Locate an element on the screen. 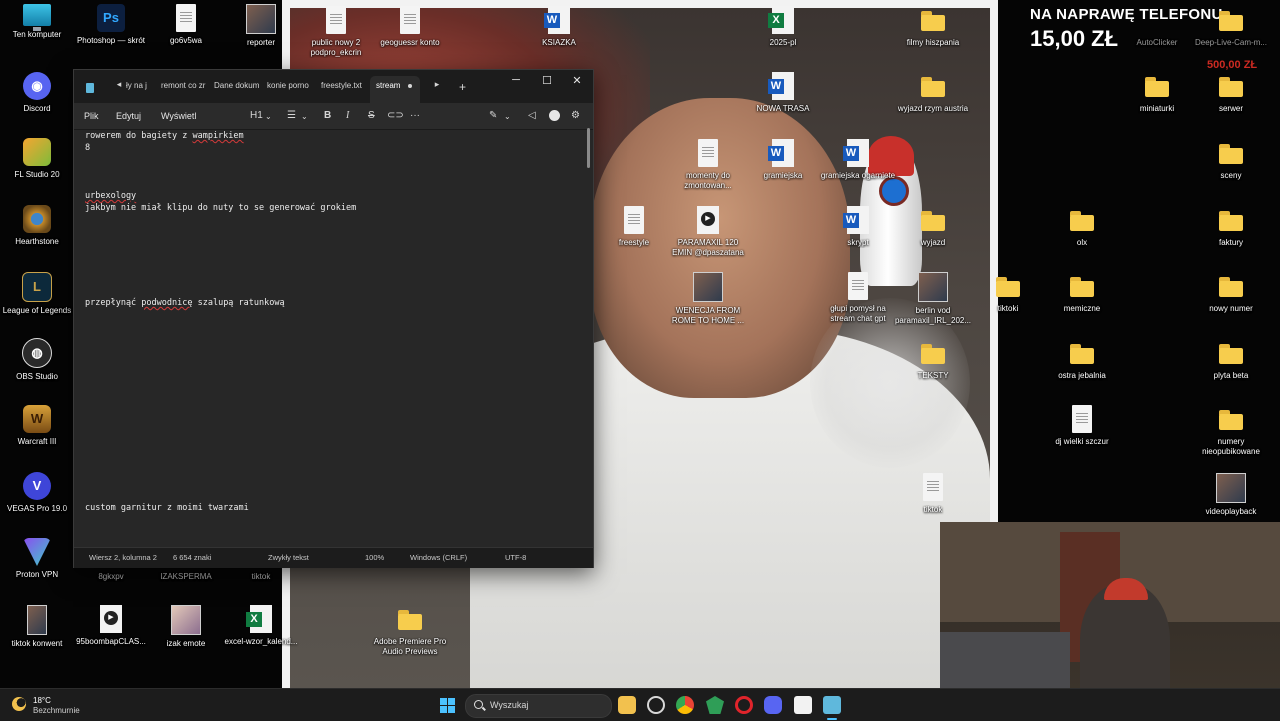  desktop-icon-go6v5wa: go6v5wa is located at coordinates (186, 25).